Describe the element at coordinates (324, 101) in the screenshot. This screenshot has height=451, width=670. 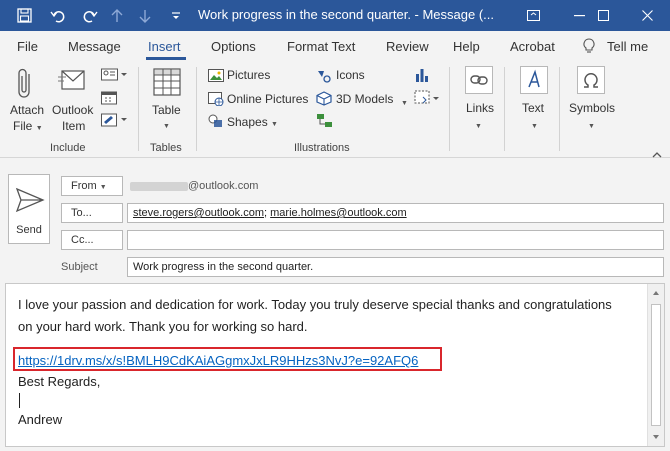
I see `3d-models-icon` at that location.